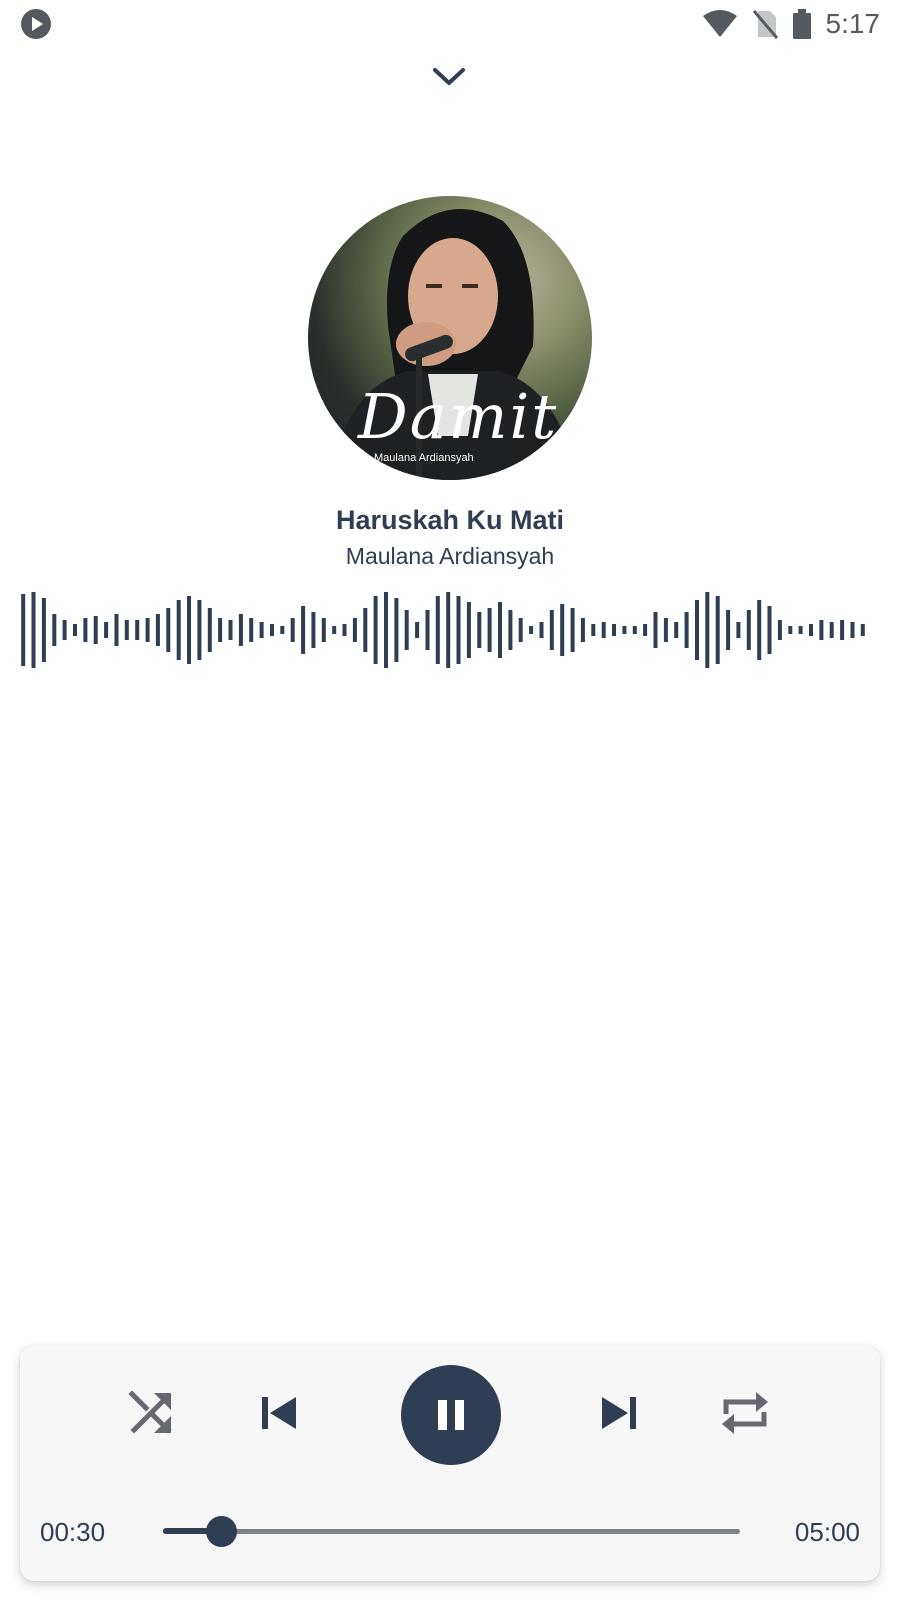 The height and width of the screenshot is (1600, 900). What do you see at coordinates (73, 1532) in the screenshot?
I see `current-time: 00:30` at bounding box center [73, 1532].